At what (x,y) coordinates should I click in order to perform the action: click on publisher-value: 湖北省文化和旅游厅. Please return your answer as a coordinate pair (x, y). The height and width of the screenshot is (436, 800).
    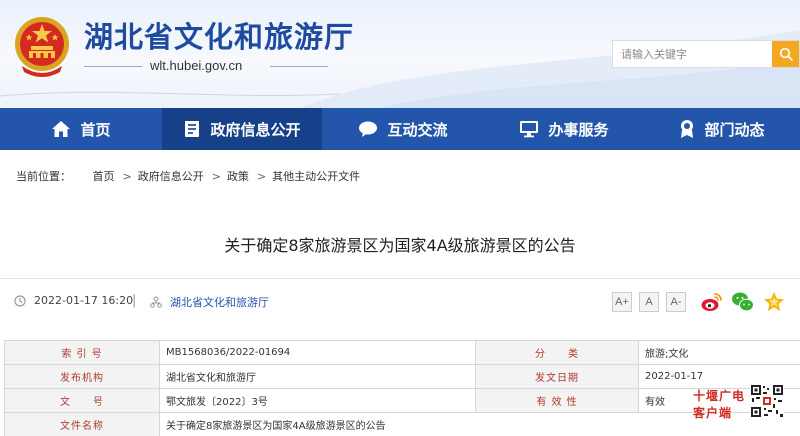
    Looking at the image, I should click on (317, 376).